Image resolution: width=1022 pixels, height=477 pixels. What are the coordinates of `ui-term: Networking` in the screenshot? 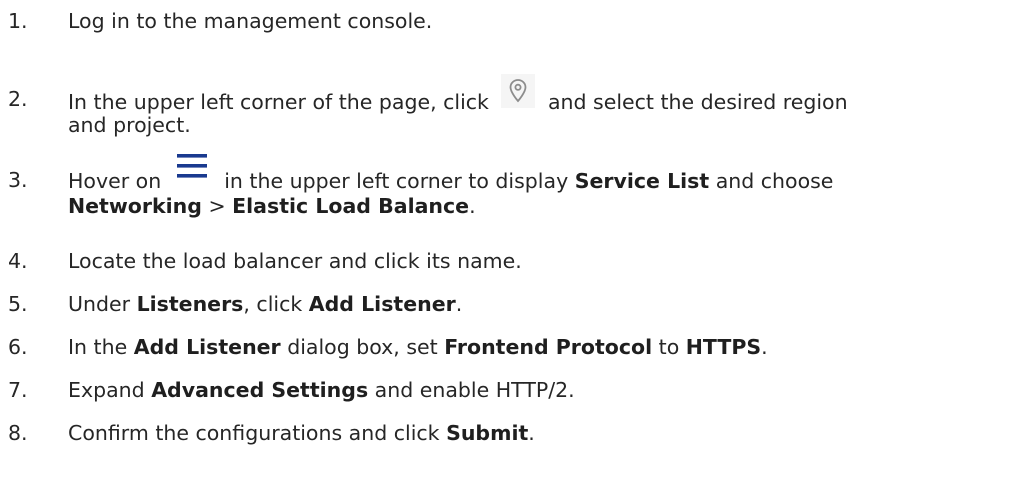 It's located at (135, 206).